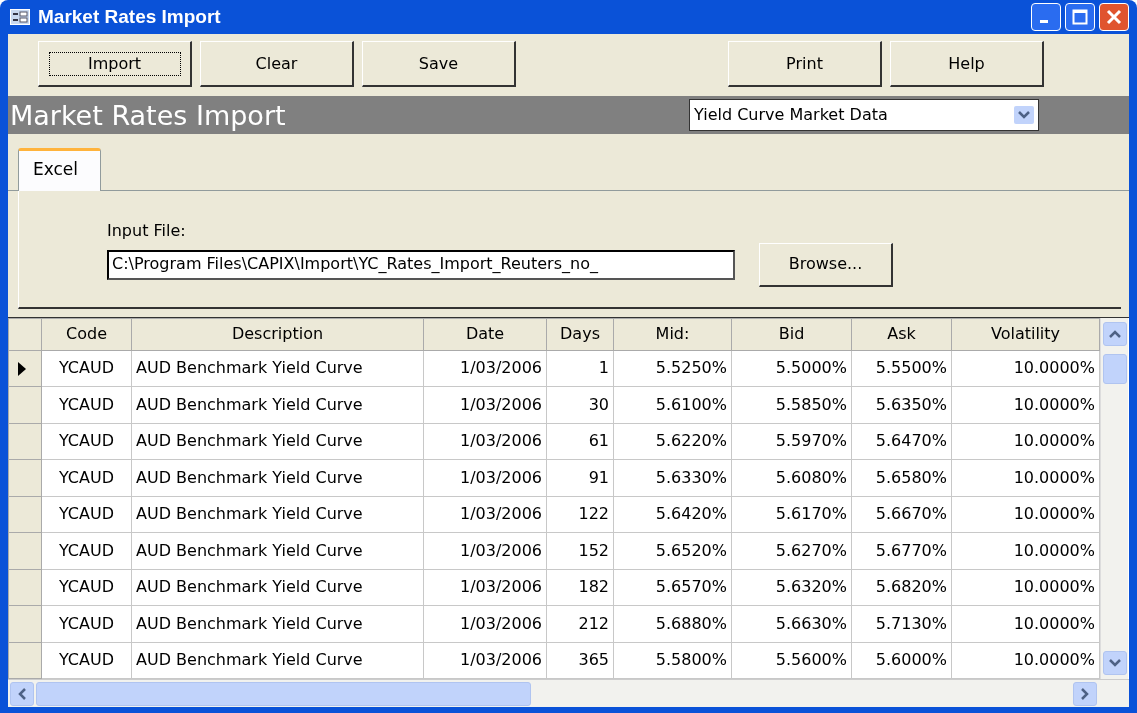 The height and width of the screenshot is (713, 1137). I want to click on toolbar-button: Clear, so click(277, 64).